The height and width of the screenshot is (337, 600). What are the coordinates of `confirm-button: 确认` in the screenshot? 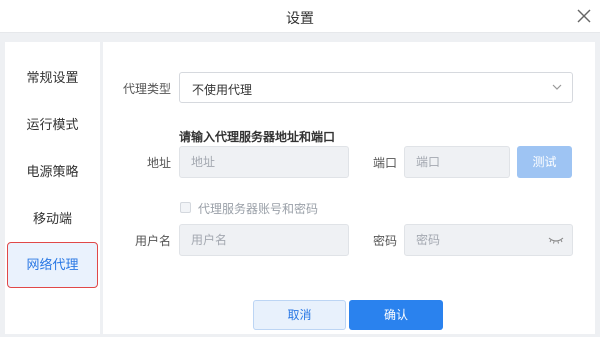 It's located at (396, 315).